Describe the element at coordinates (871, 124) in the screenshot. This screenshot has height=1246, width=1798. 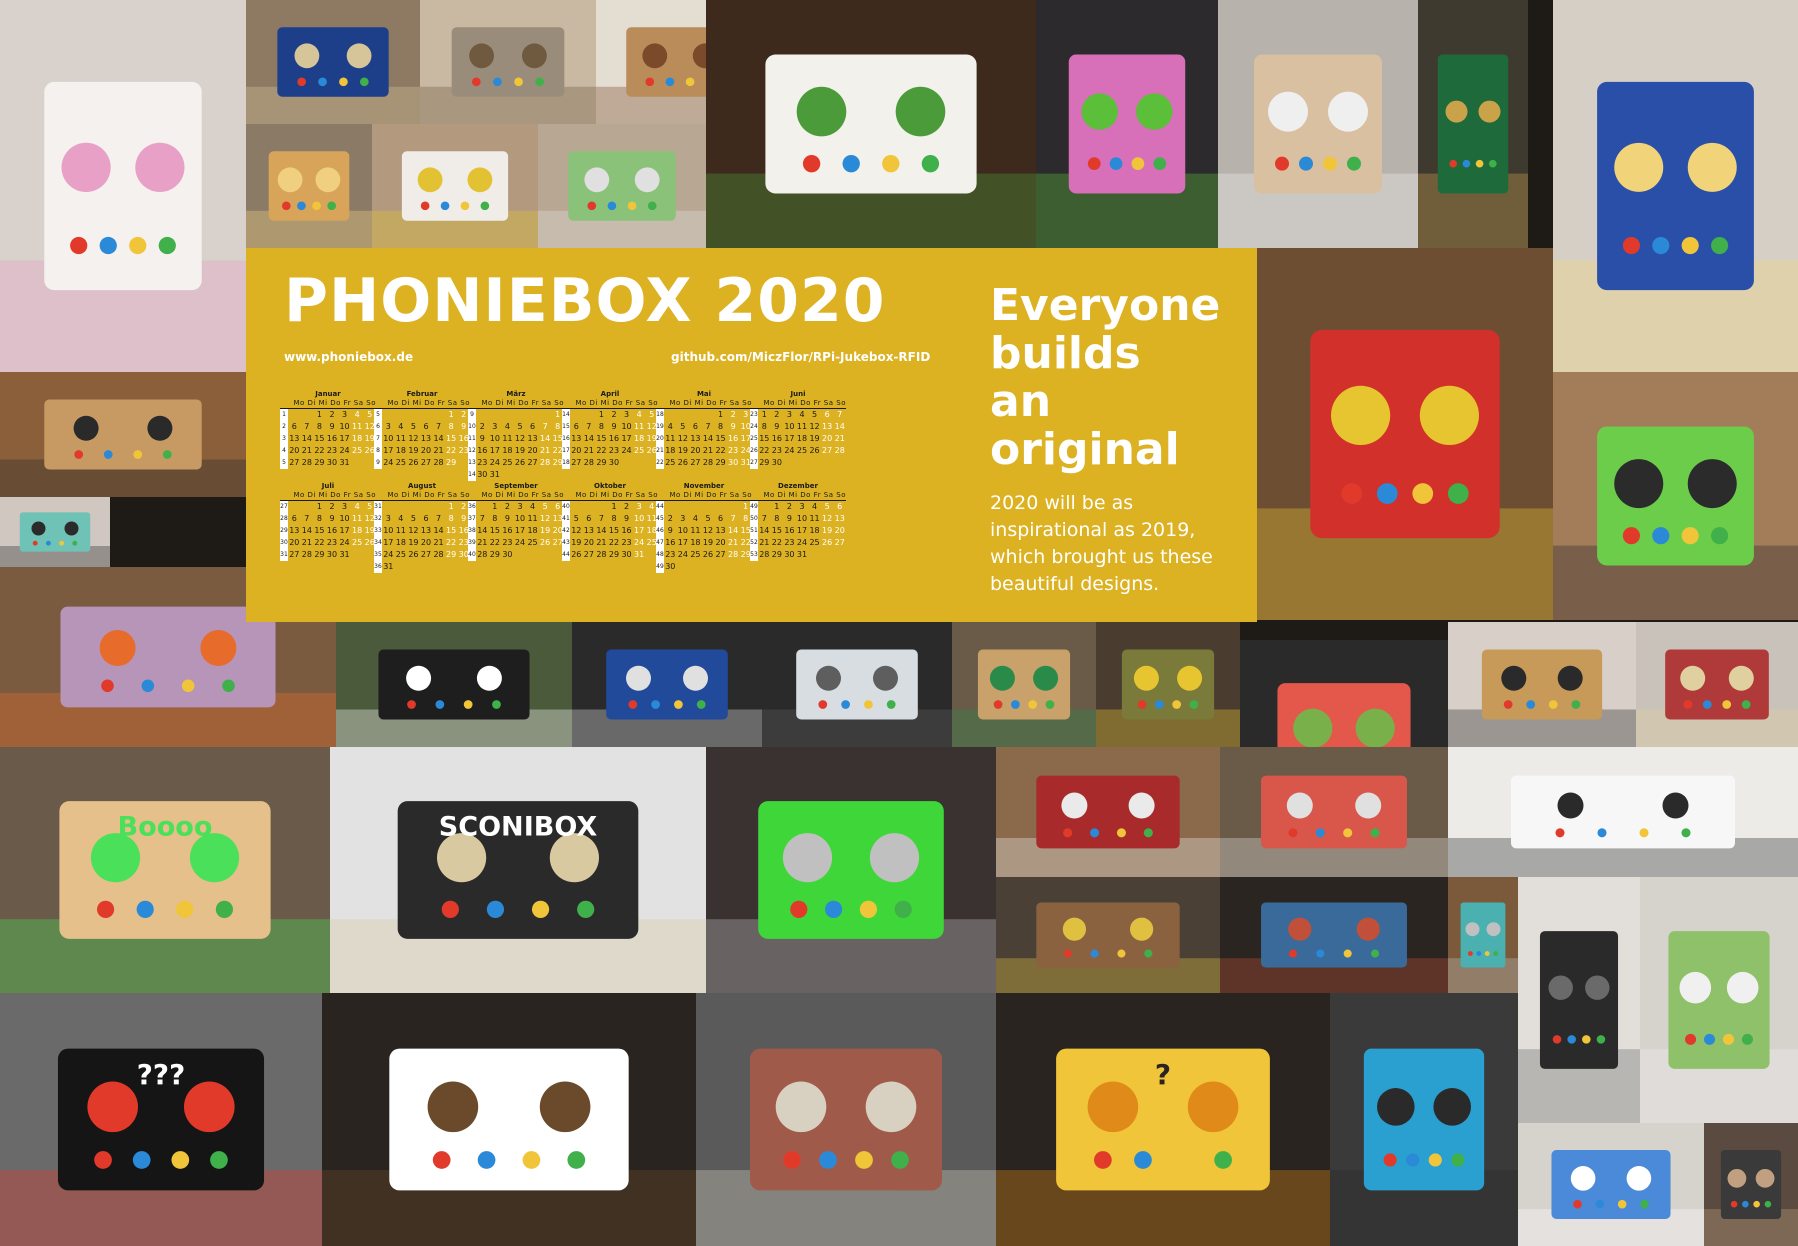
I see `lego-box-photo` at that location.